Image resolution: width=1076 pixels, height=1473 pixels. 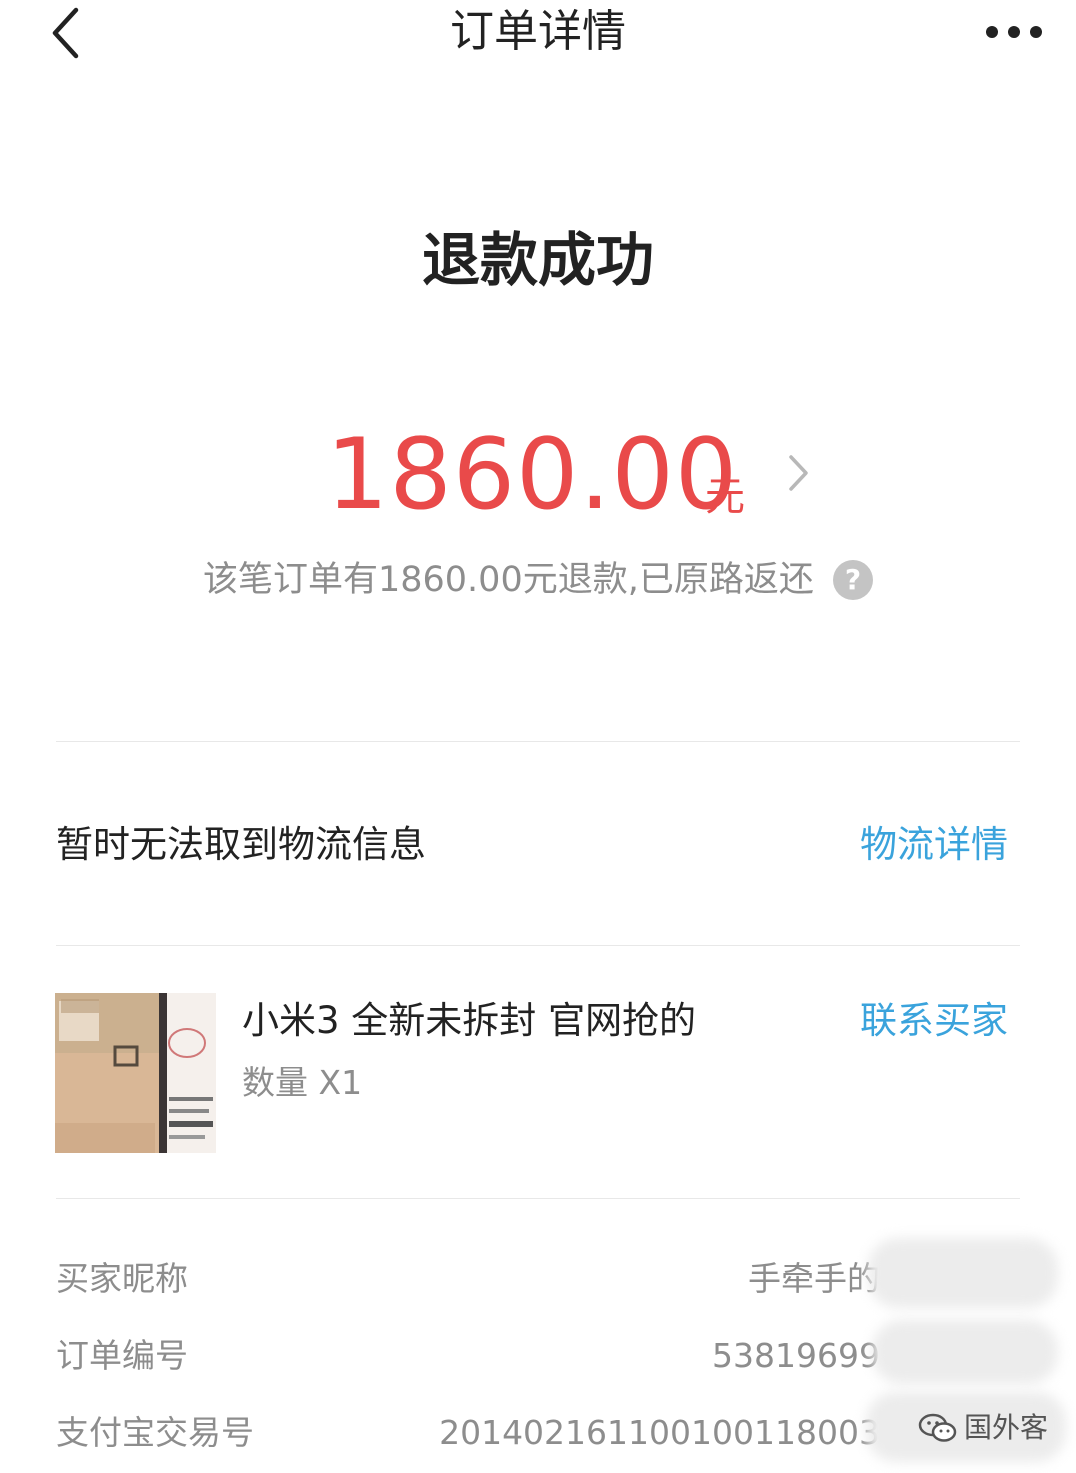 I want to click on order-number-value: 53819699, so click(x=796, y=1355).